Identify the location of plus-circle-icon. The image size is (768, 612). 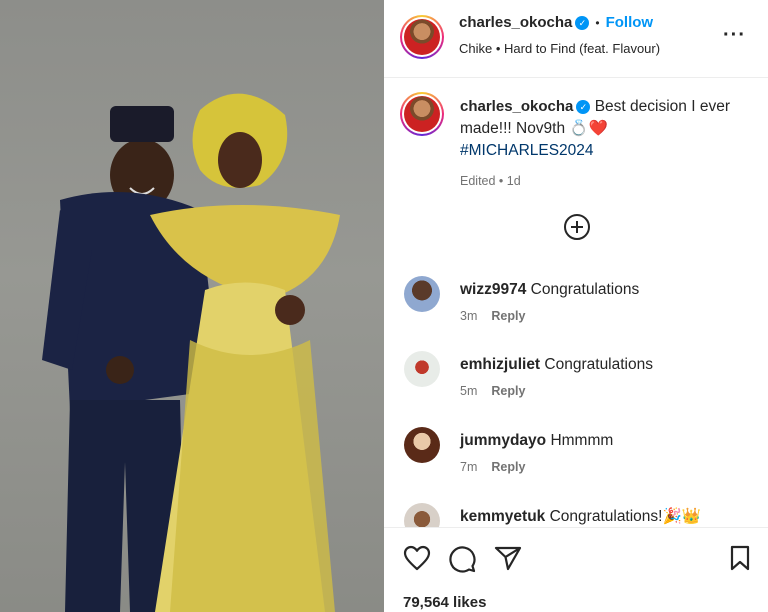
(577, 227).